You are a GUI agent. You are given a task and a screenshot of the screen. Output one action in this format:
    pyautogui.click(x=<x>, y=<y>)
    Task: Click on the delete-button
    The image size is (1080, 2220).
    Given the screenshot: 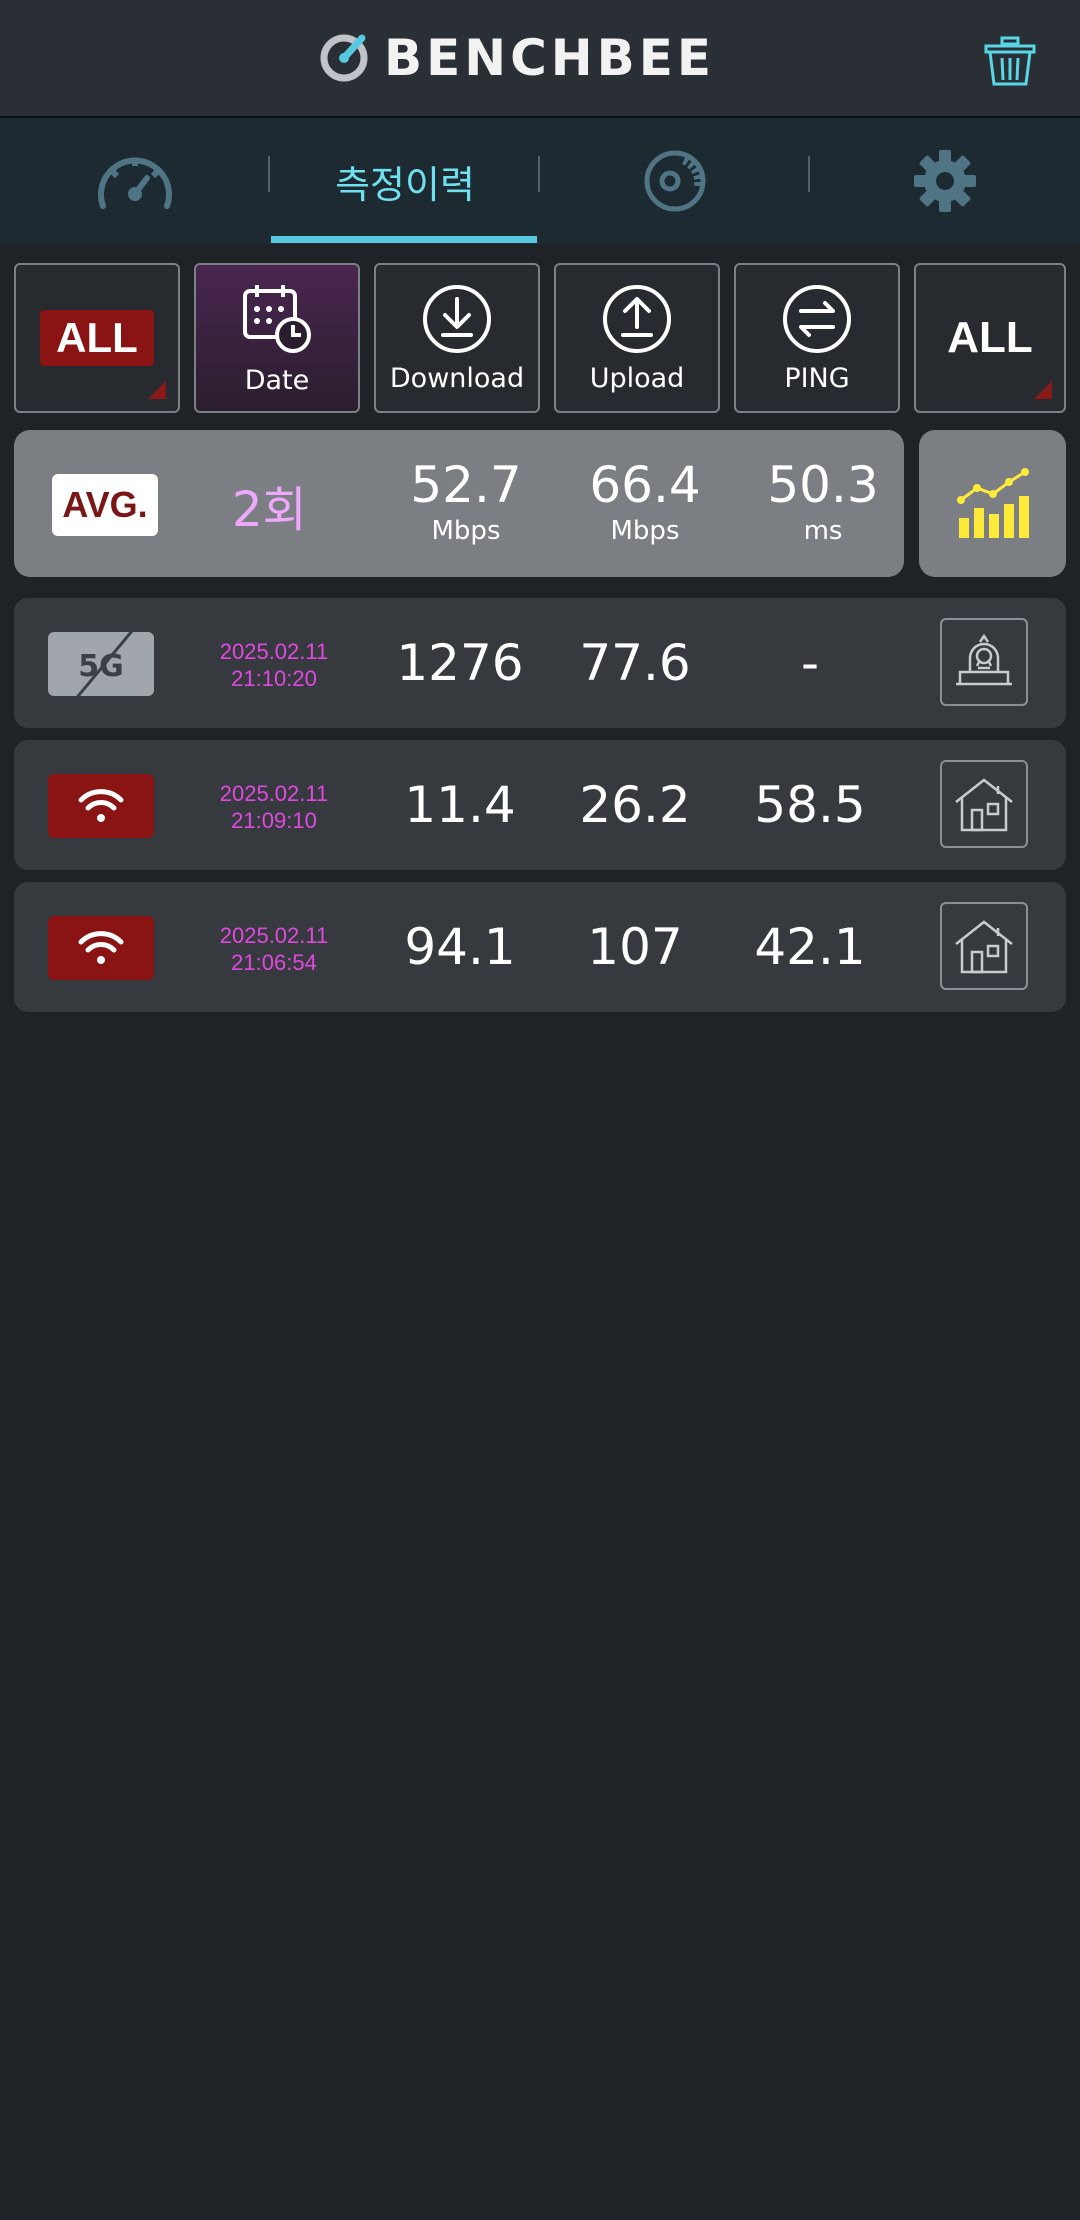 What is the action you would take?
    pyautogui.click(x=1010, y=60)
    